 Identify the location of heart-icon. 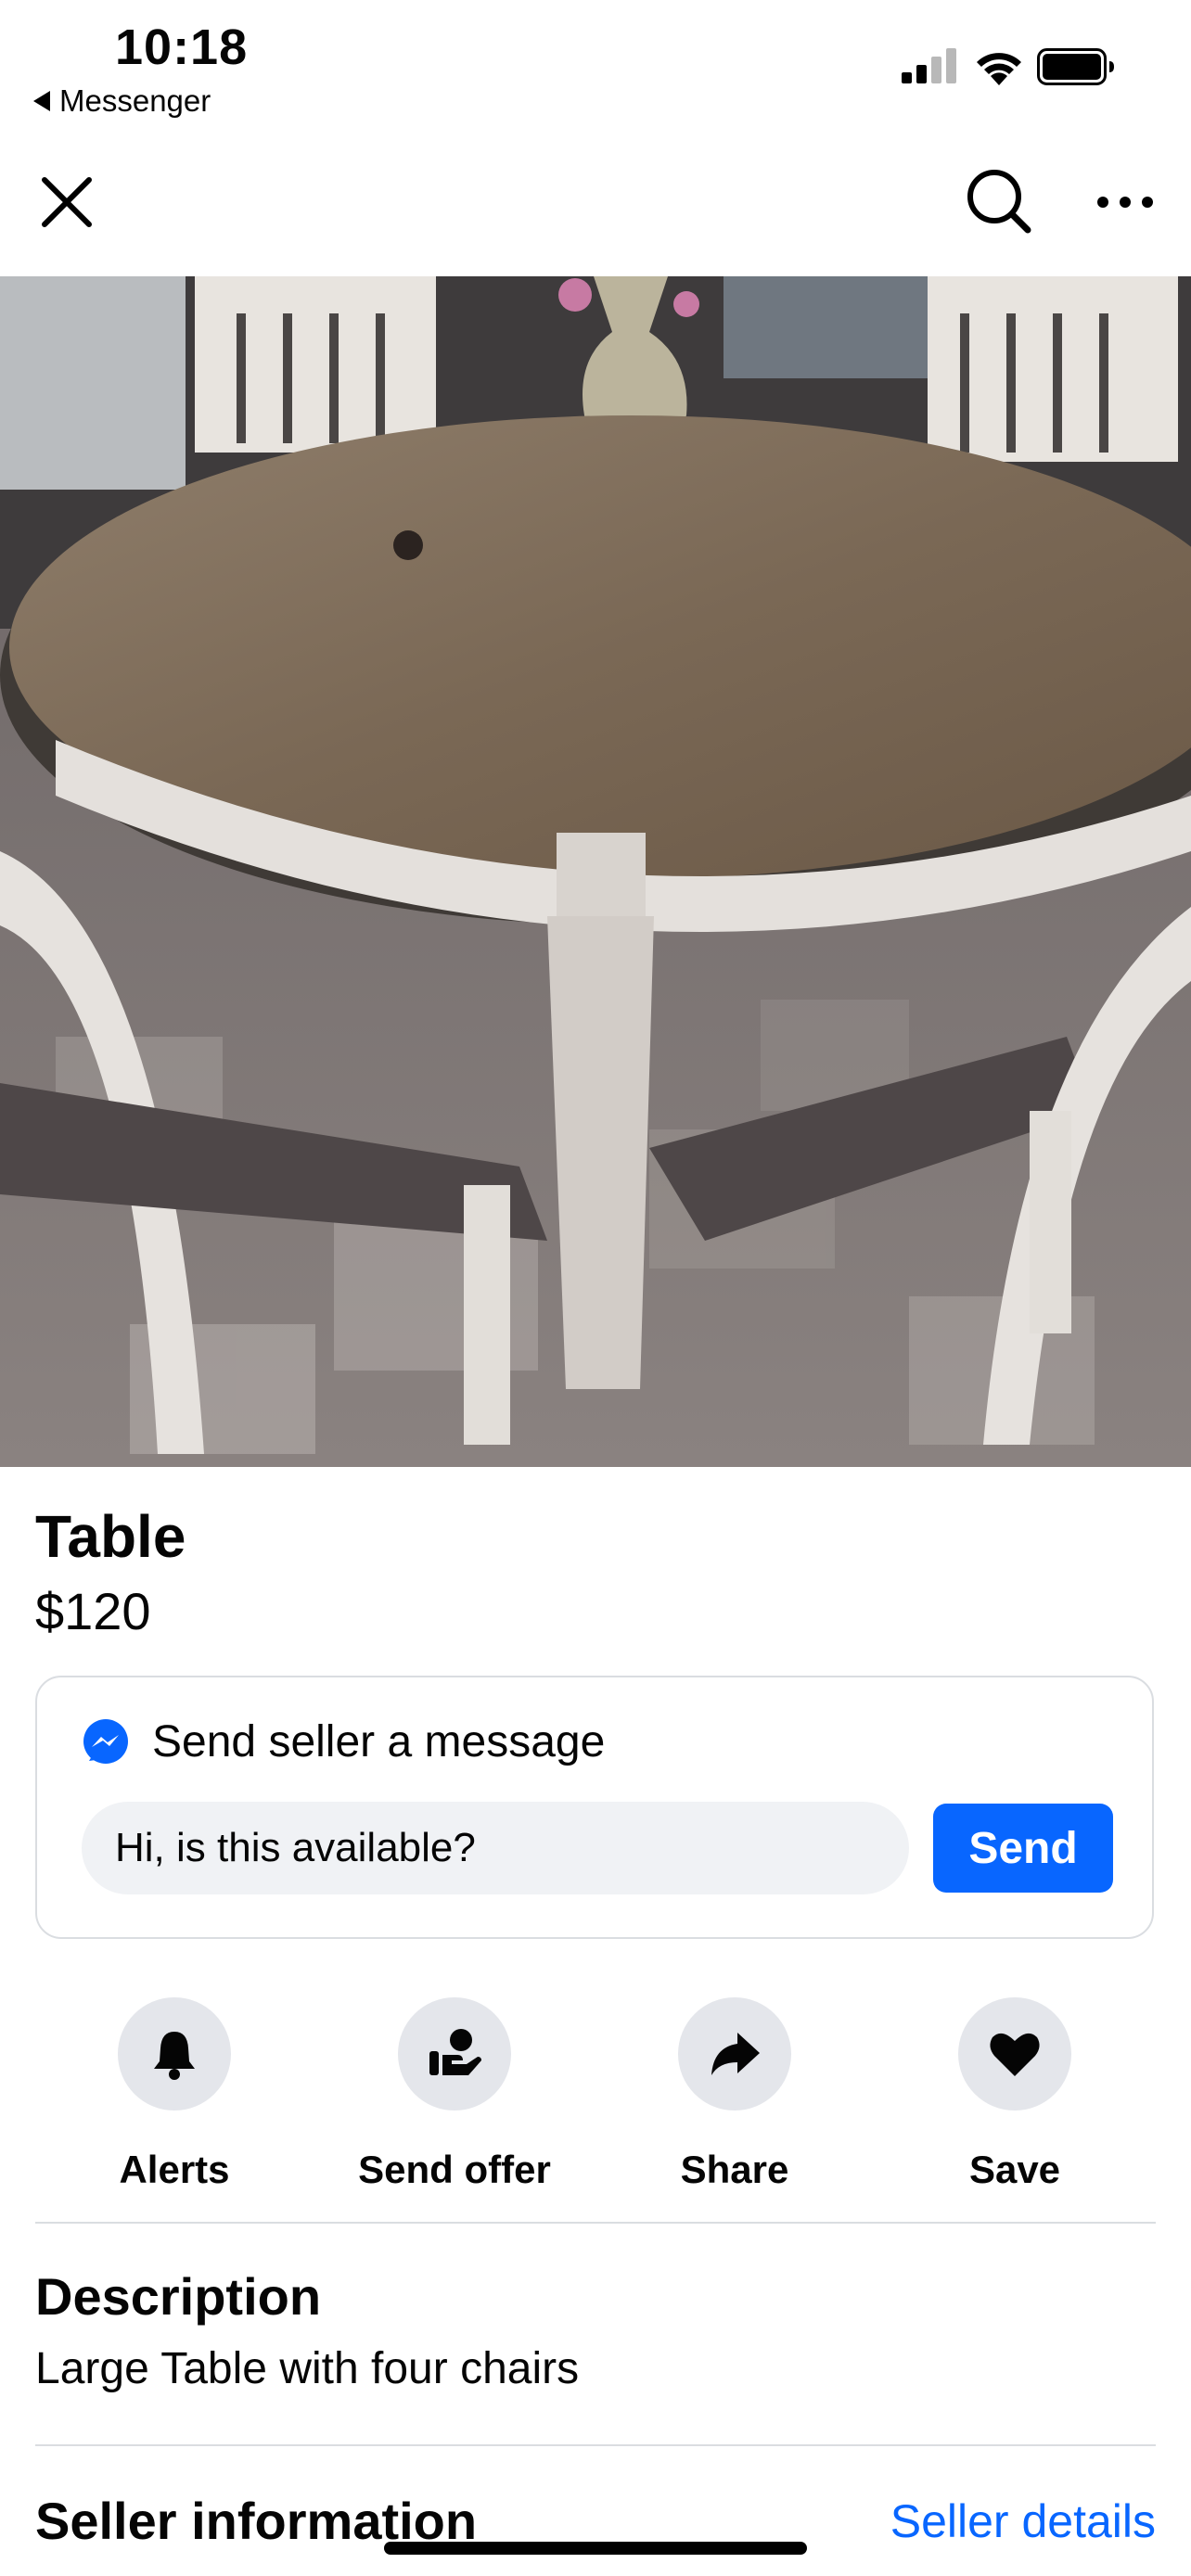
(1015, 2054).